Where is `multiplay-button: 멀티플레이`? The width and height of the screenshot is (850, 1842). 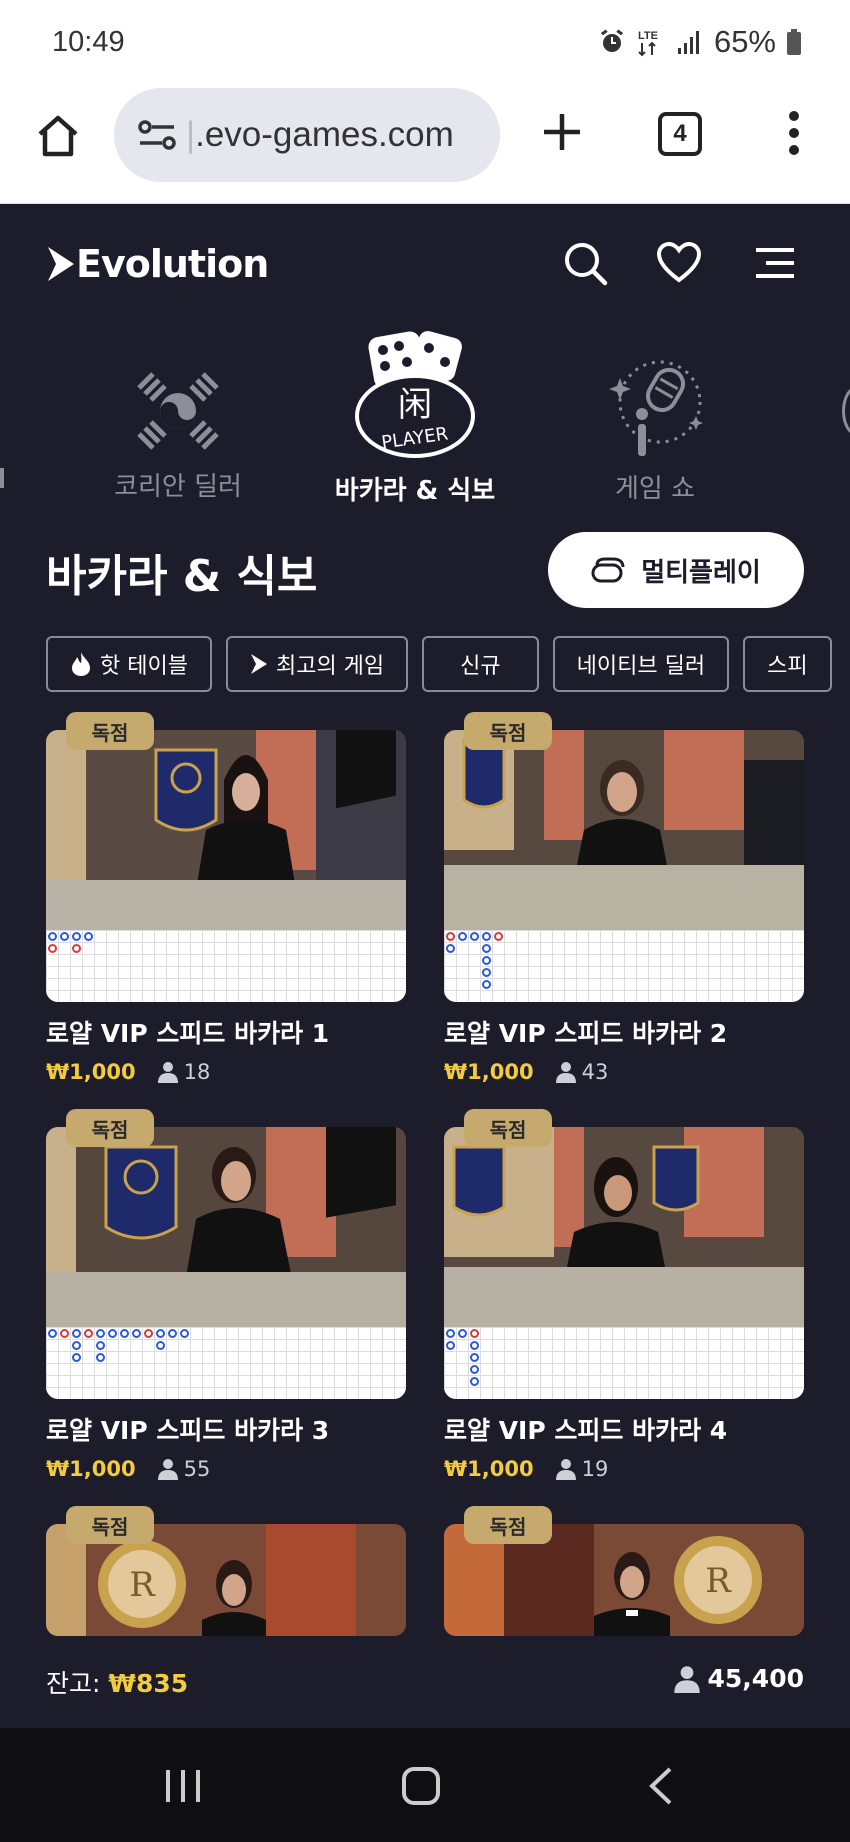 multiplay-button: 멀티플레이 is located at coordinates (676, 570).